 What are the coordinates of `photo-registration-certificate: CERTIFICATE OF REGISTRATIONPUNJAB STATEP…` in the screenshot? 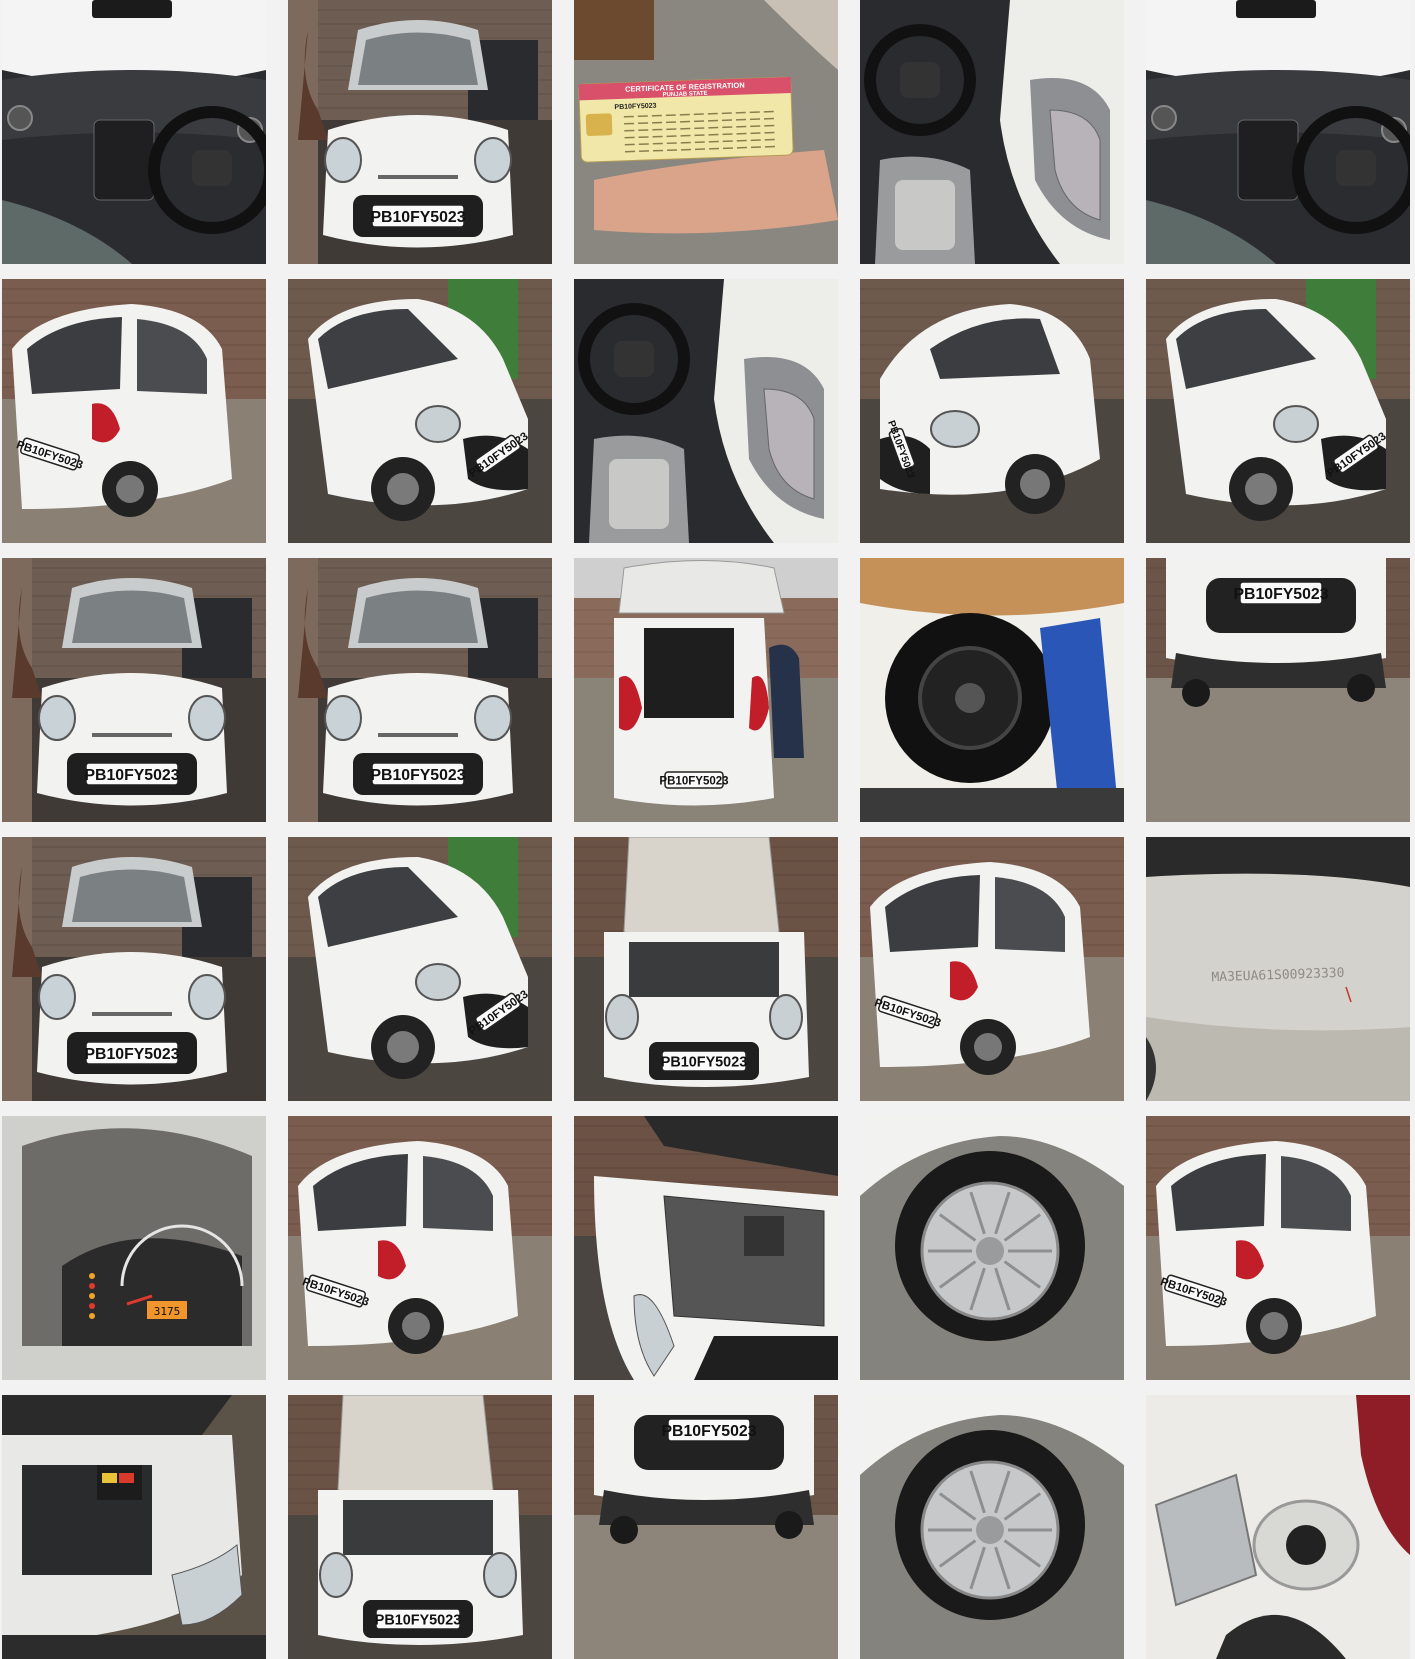 It's located at (706, 132).